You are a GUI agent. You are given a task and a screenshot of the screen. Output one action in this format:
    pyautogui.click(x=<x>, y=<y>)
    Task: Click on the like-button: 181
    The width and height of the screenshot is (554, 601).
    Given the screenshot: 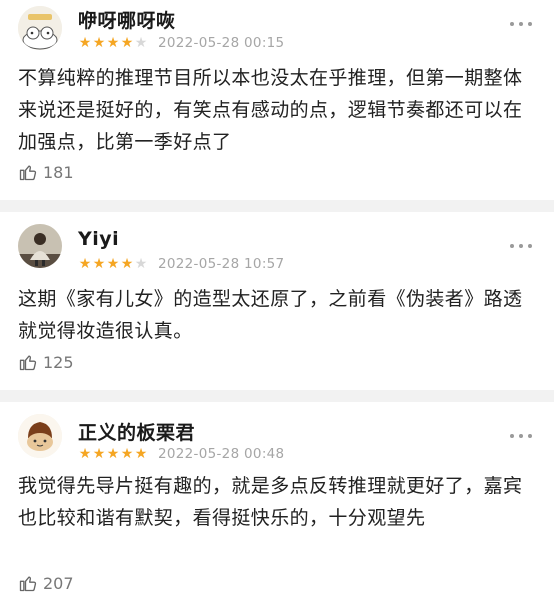 What is the action you would take?
    pyautogui.click(x=46, y=172)
    